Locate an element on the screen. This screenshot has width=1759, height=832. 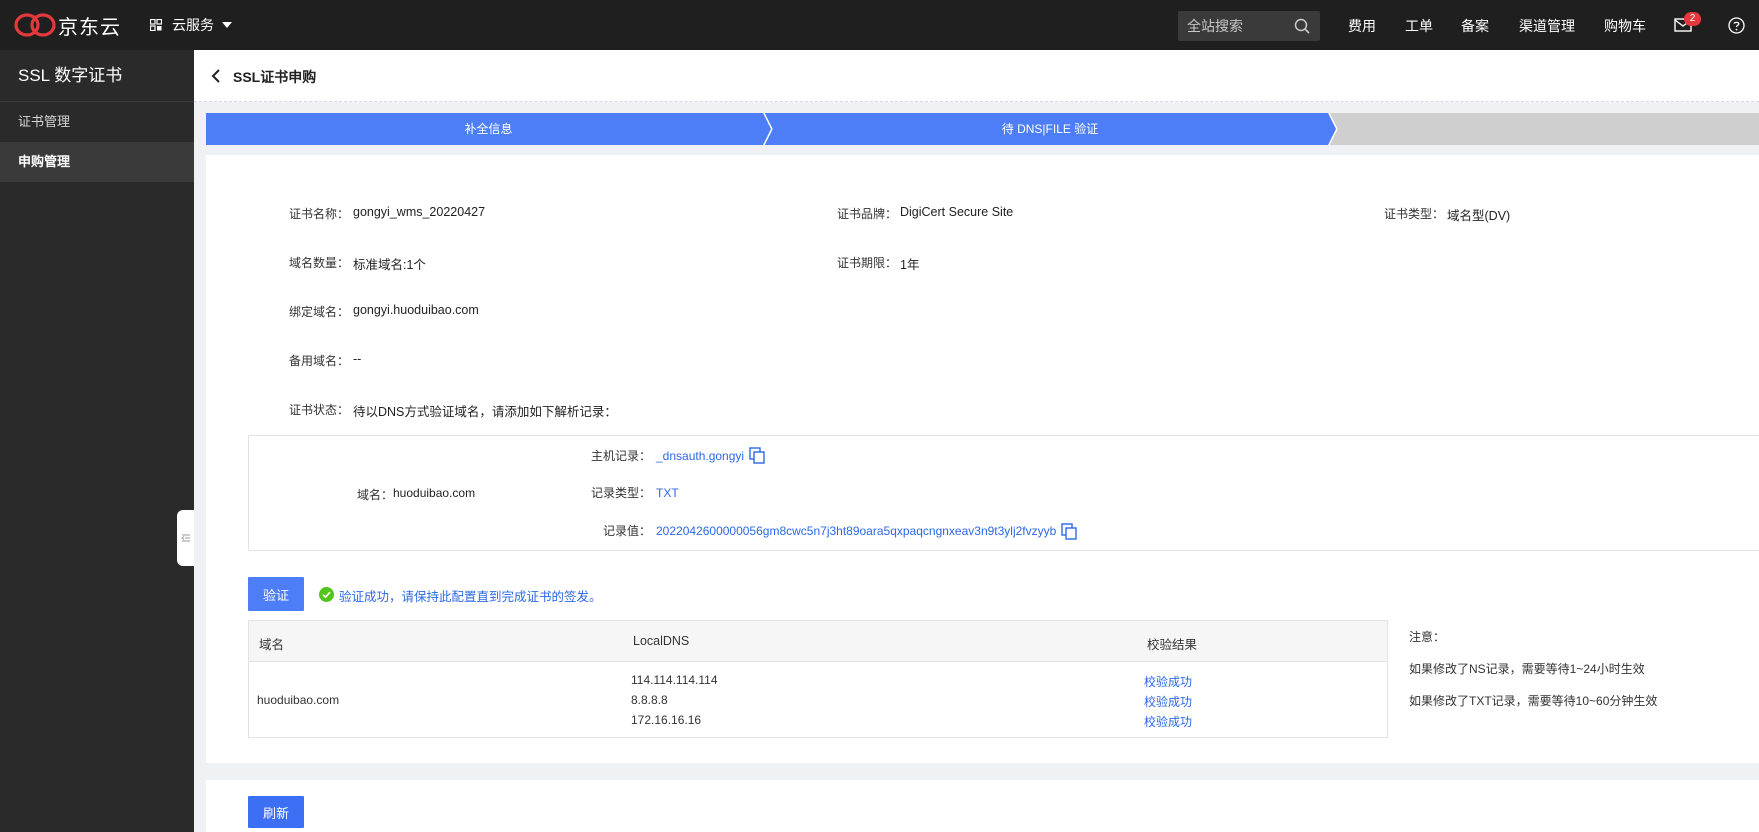
notification-badge: 2 is located at coordinates (1692, 19).